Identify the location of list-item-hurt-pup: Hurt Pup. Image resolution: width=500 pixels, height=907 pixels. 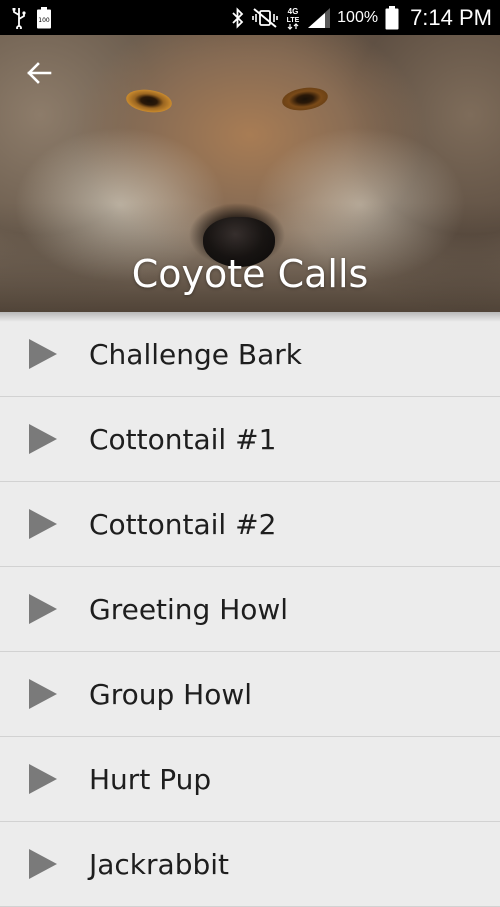
(250, 779).